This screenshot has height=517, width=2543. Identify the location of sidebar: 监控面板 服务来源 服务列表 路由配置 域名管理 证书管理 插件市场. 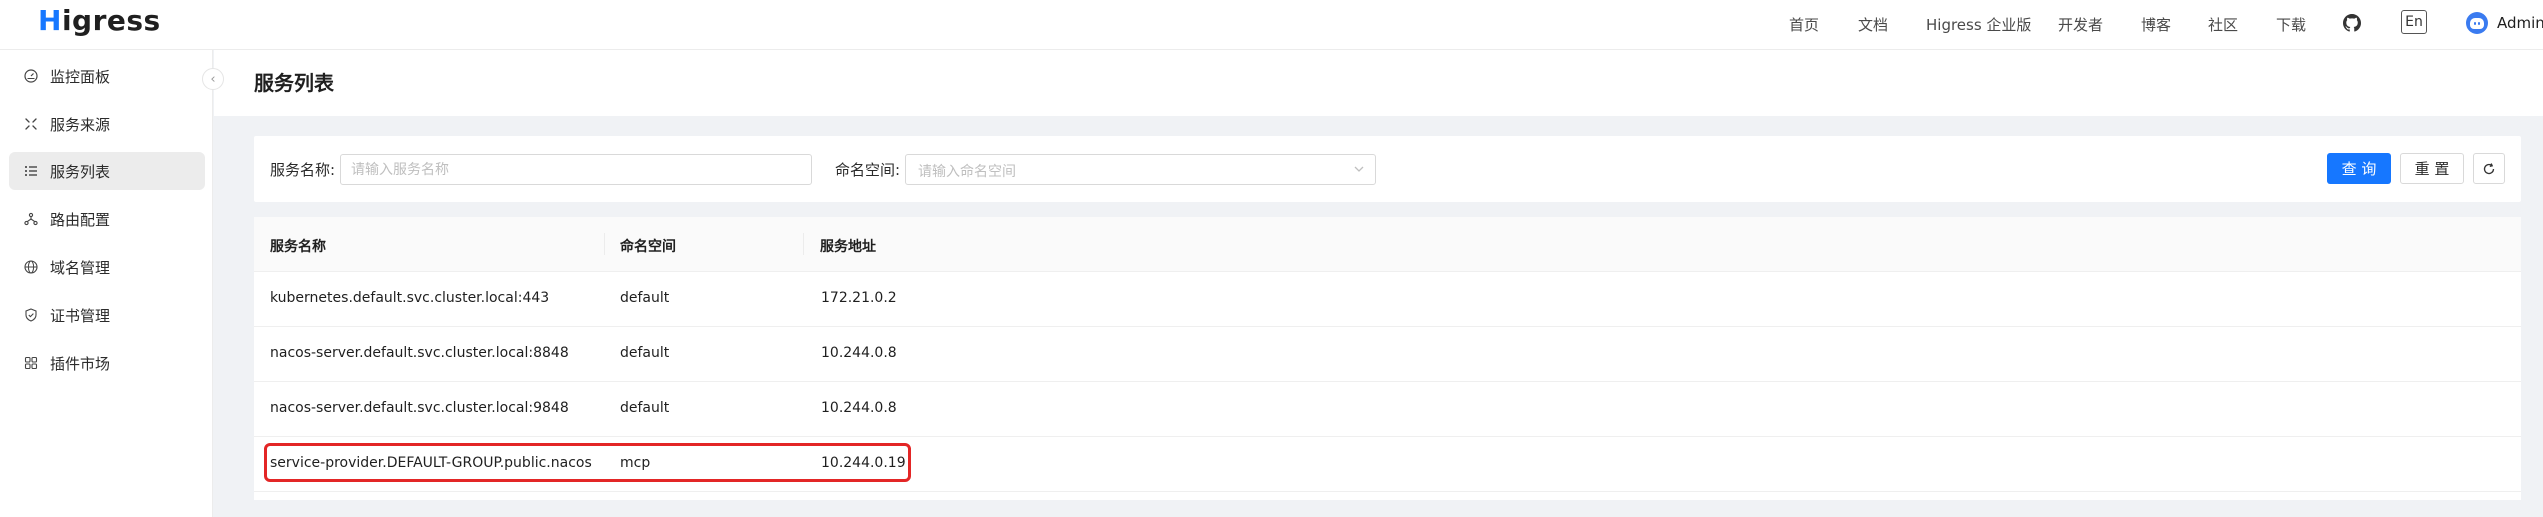
(106, 283).